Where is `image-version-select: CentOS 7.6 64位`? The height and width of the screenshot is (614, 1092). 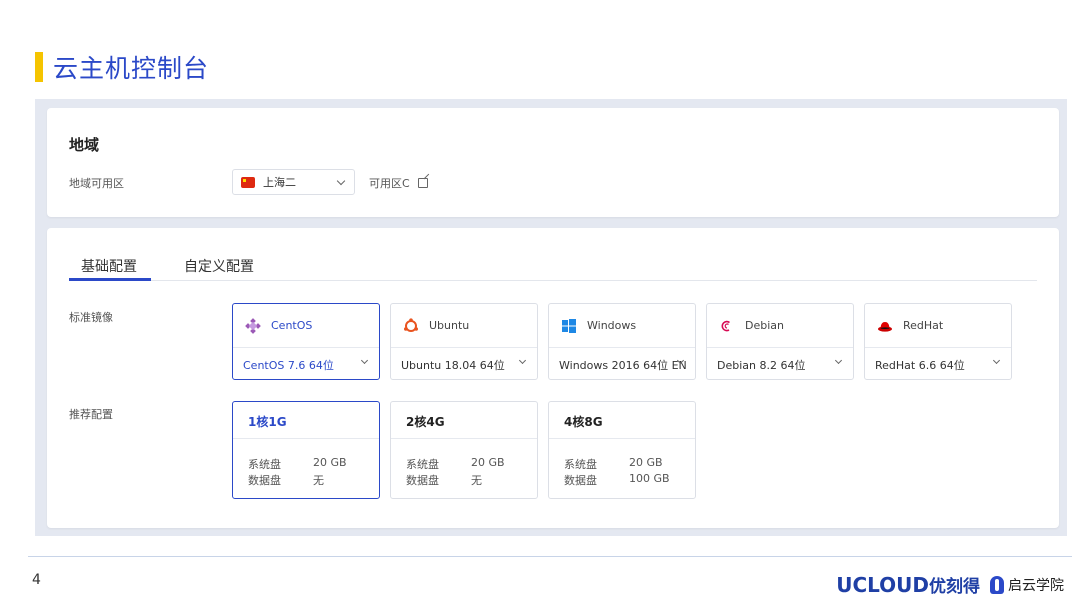 image-version-select: CentOS 7.6 64位 is located at coordinates (288, 365).